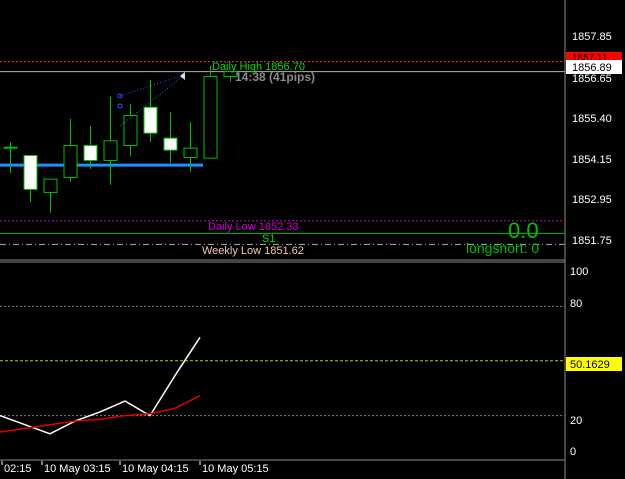 The width and height of the screenshot is (625, 479). Describe the element at coordinates (155, 469) in the screenshot. I see `time-tick: 10 May 04:15` at that location.